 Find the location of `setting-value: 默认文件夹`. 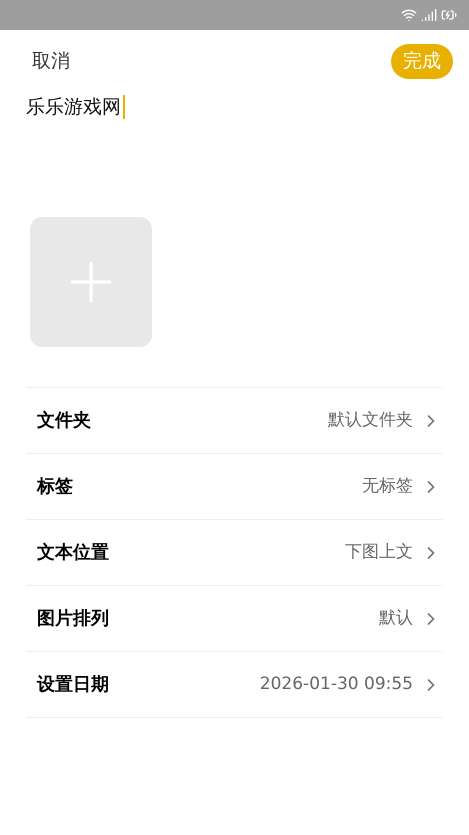

setting-value: 默认文件夹 is located at coordinates (370, 420).